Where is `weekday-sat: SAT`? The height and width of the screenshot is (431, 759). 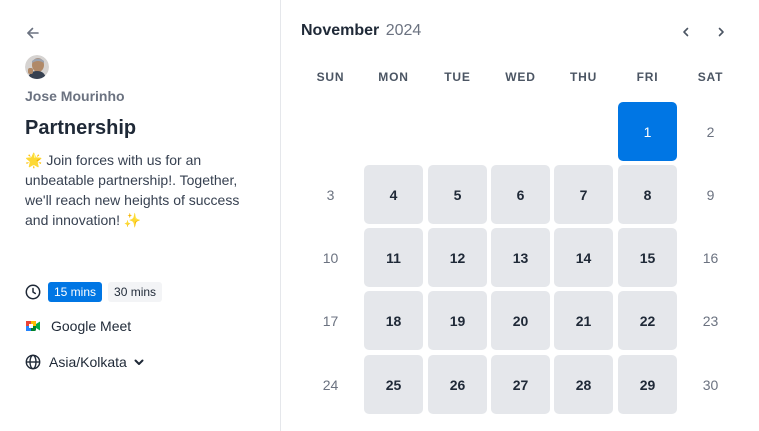 weekday-sat: SAT is located at coordinates (710, 77).